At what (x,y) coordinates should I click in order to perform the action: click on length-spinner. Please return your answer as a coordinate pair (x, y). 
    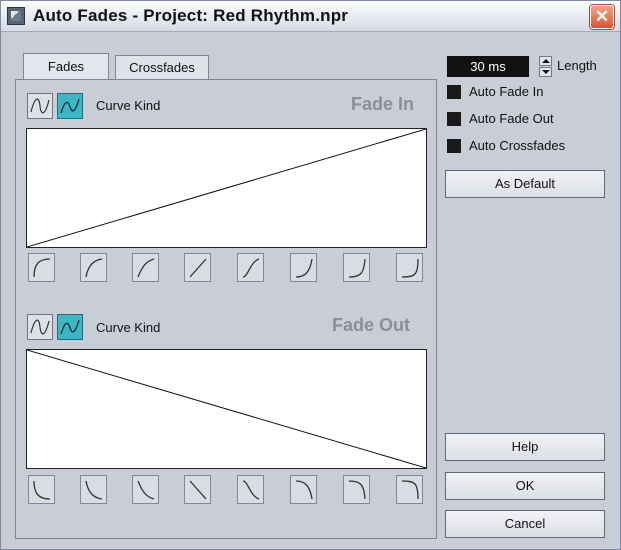
    Looking at the image, I should click on (545, 66).